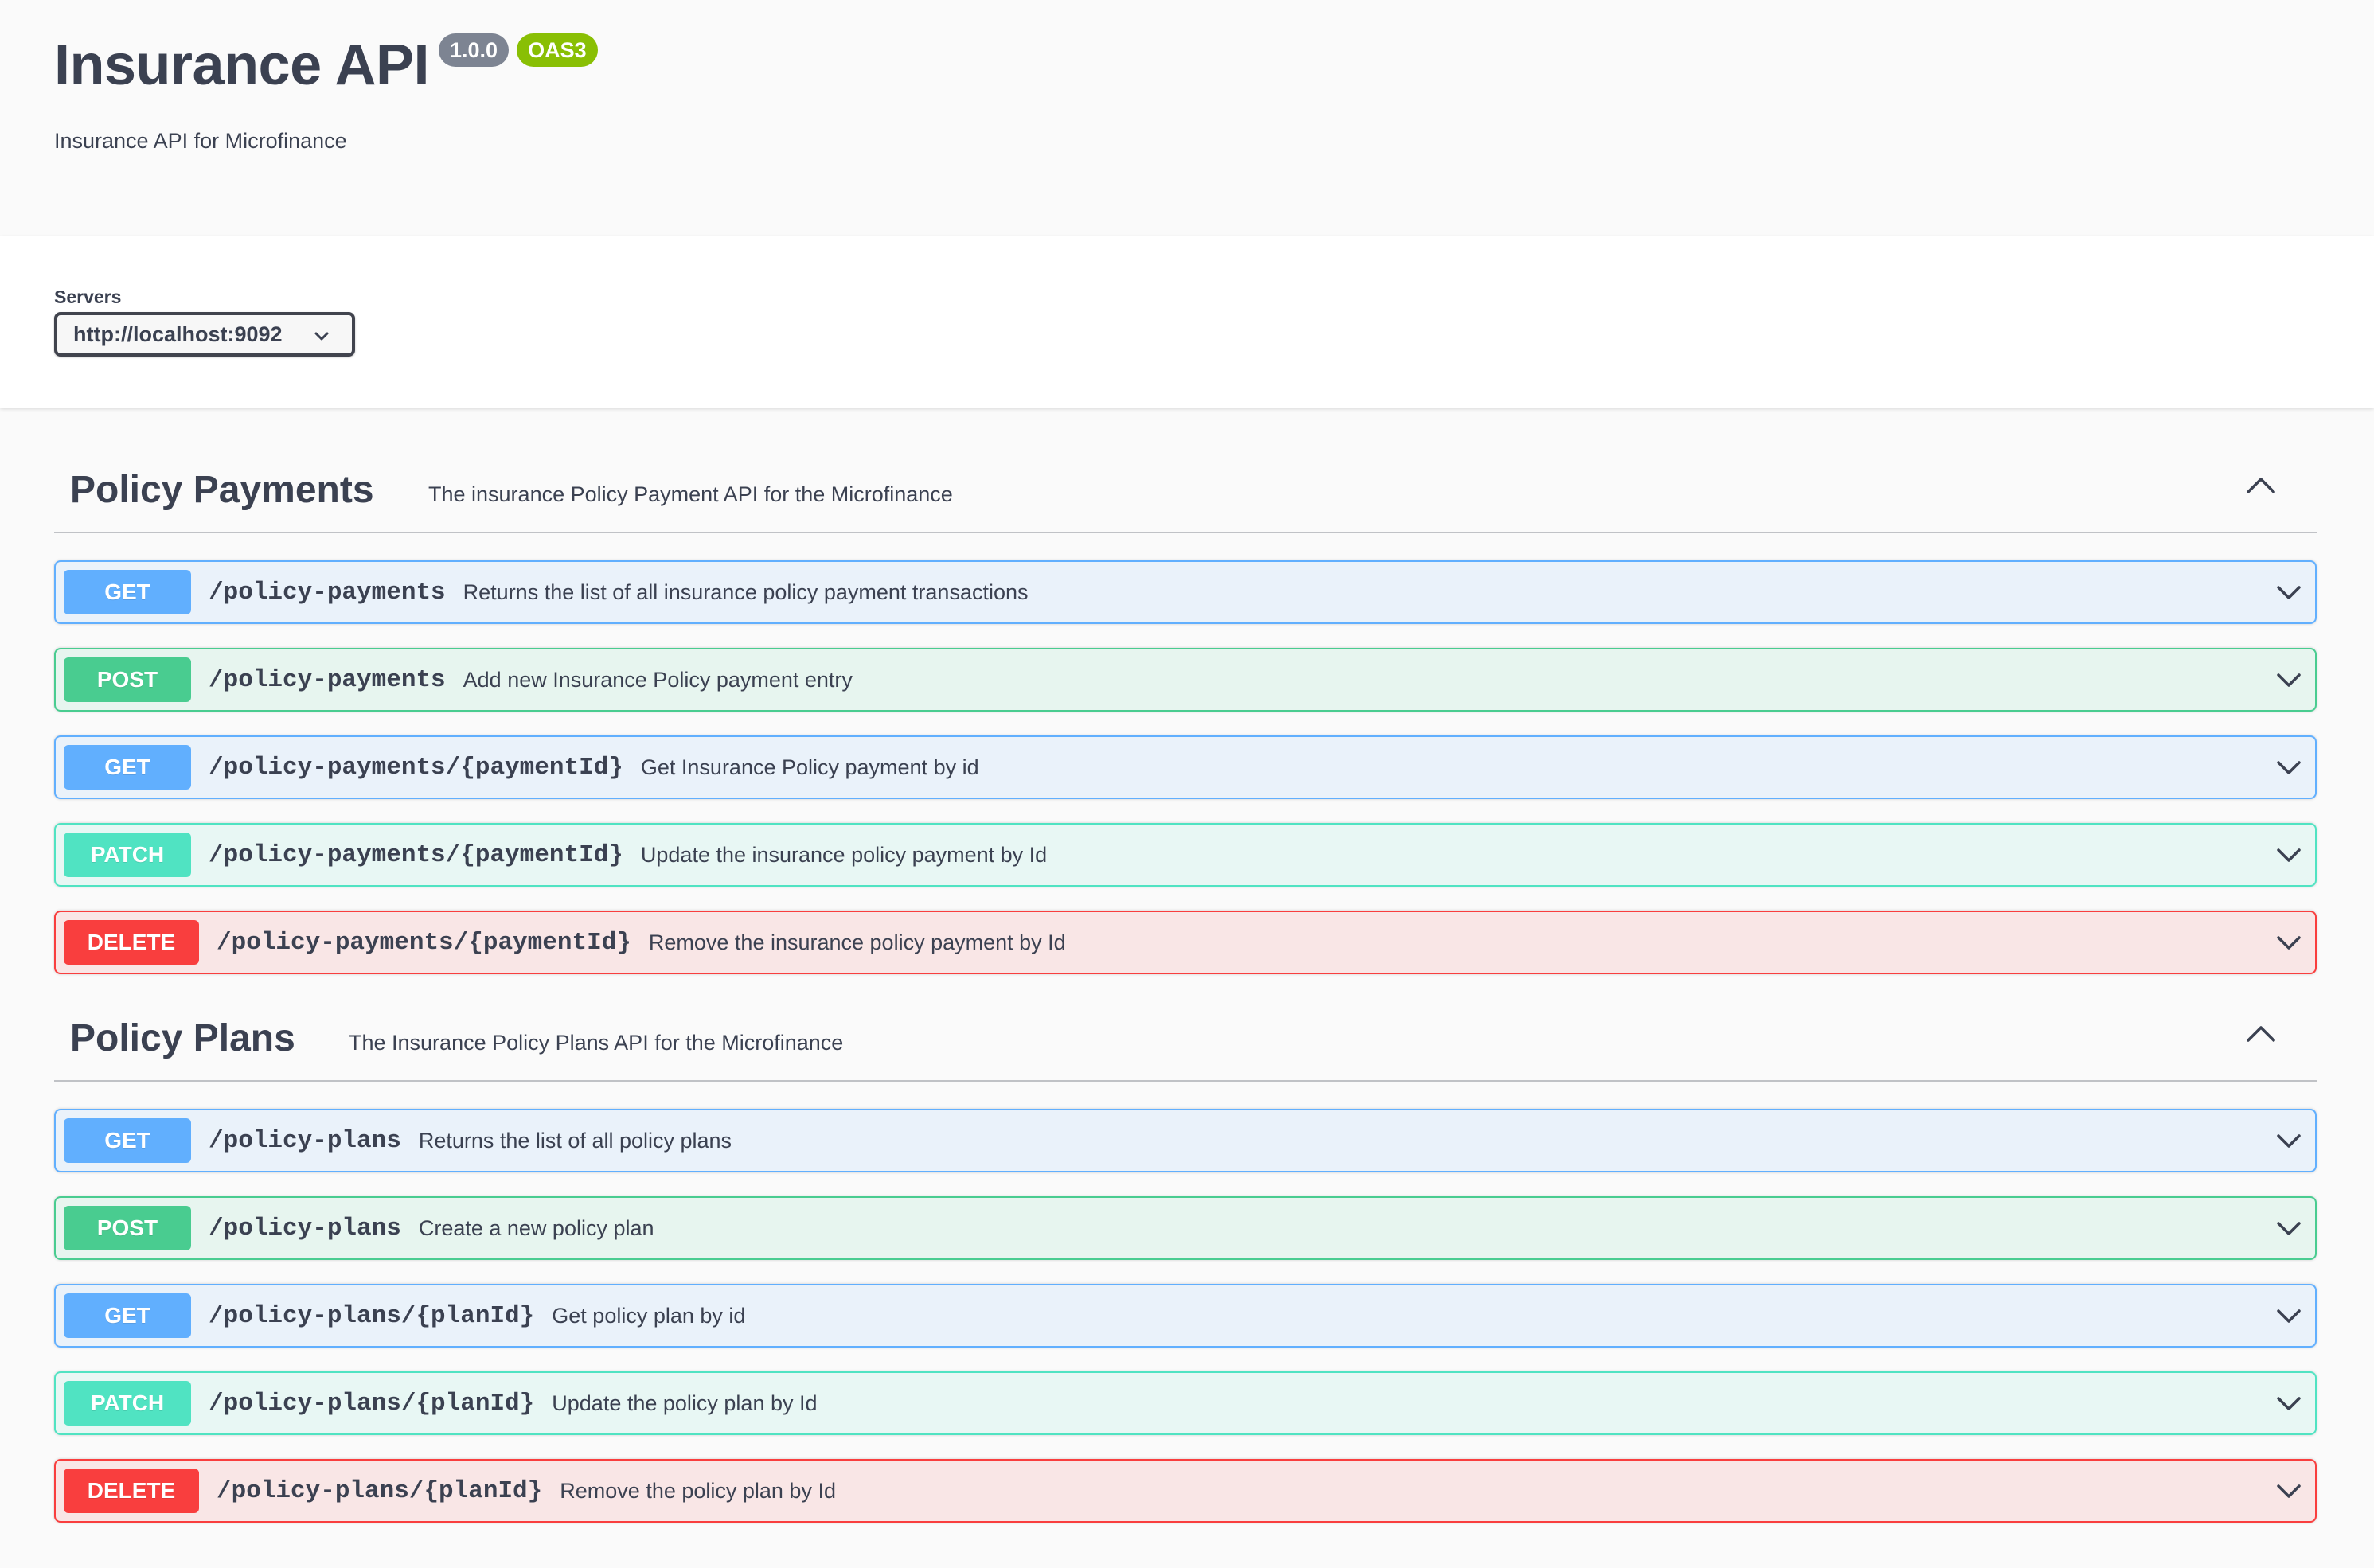 Image resolution: width=2374 pixels, height=1568 pixels. What do you see at coordinates (475, 50) in the screenshot?
I see `version-badge: 1.0.0` at bounding box center [475, 50].